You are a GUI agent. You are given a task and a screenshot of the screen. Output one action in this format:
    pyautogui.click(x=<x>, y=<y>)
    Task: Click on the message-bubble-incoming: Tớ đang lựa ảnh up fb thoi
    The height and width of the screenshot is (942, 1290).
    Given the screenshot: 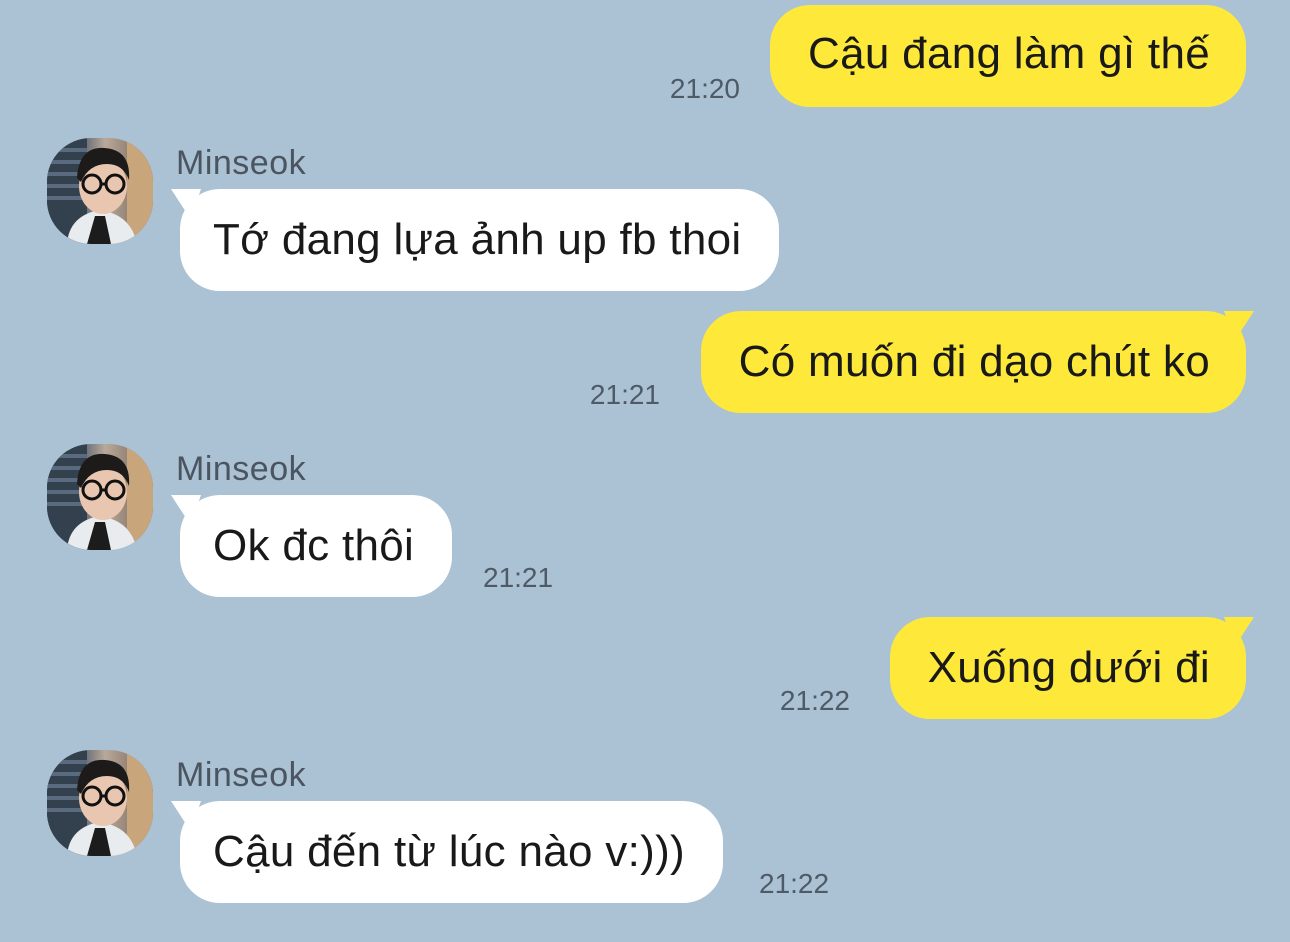 What is the action you would take?
    pyautogui.click(x=480, y=240)
    